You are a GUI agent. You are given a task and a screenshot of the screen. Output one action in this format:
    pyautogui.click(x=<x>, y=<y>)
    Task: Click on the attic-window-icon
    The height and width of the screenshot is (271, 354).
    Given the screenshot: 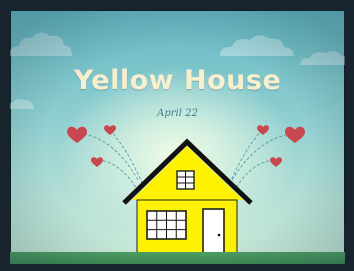 What is the action you would take?
    pyautogui.click(x=185, y=180)
    